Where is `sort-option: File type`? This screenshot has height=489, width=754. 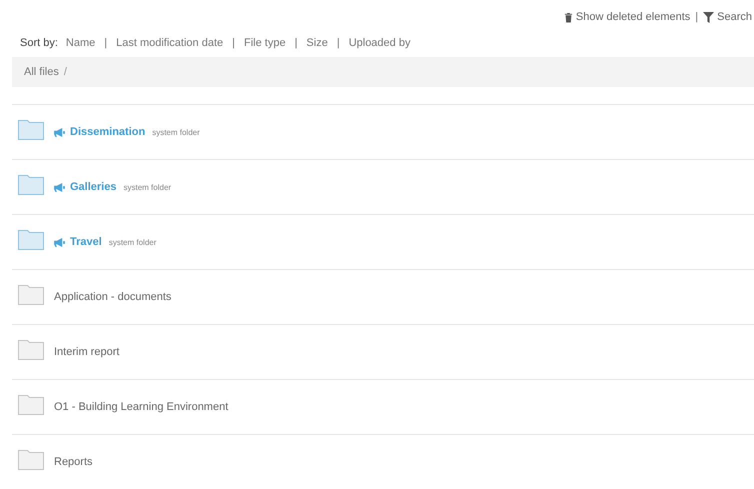
sort-option: File type is located at coordinates (265, 43).